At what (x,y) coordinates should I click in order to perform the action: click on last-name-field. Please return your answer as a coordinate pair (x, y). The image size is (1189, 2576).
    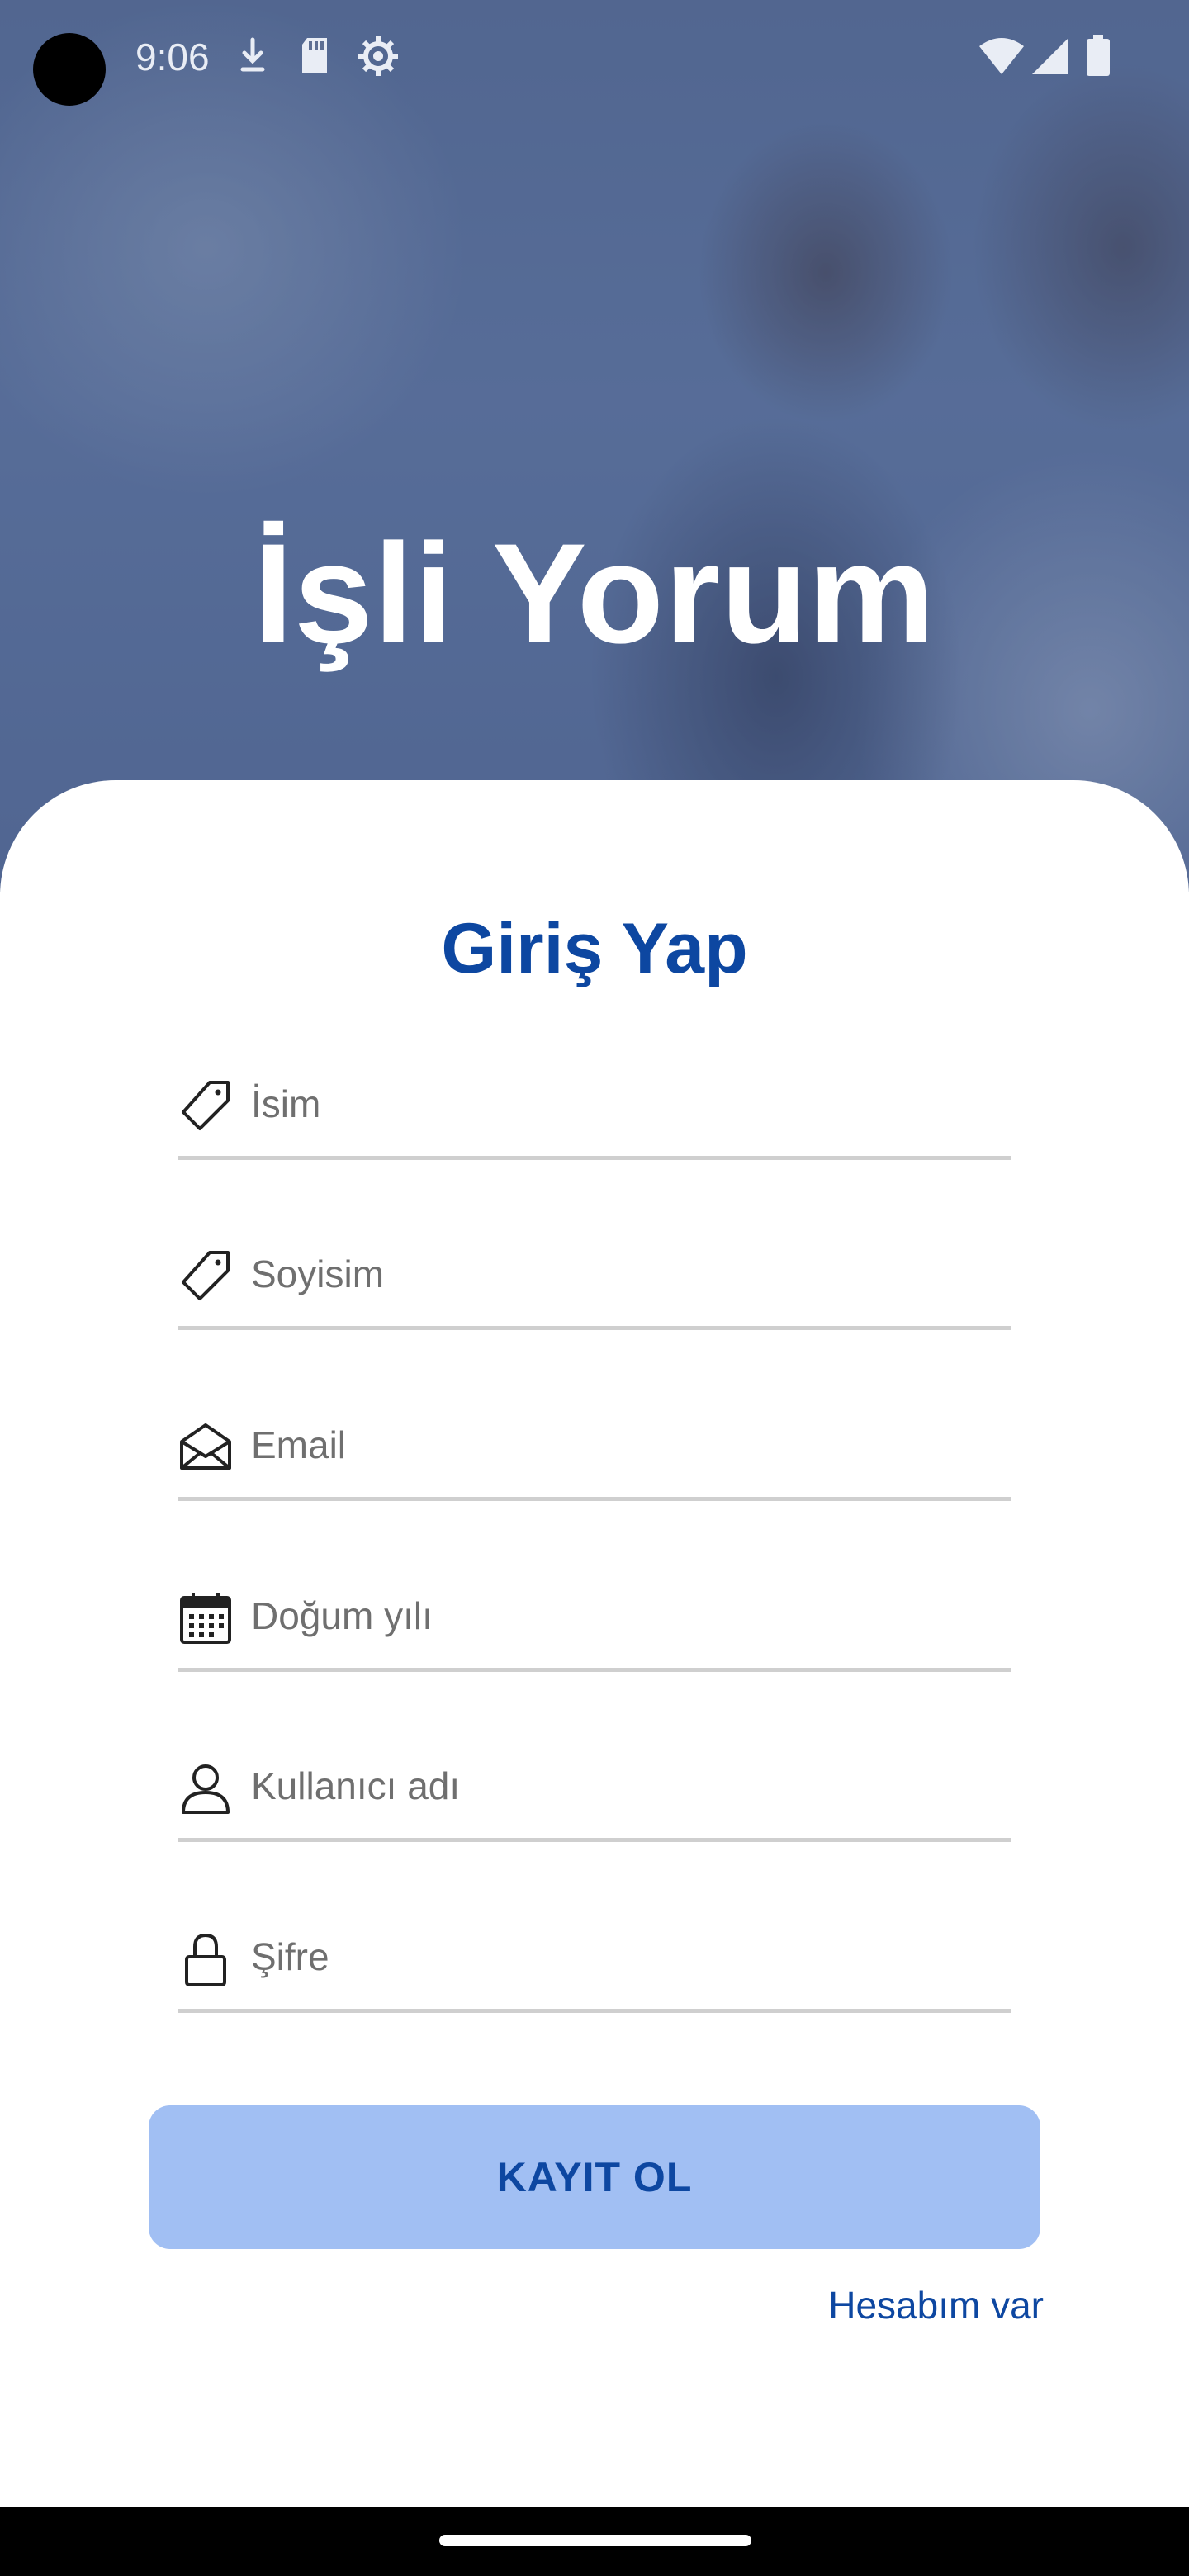
    Looking at the image, I should click on (594, 1280).